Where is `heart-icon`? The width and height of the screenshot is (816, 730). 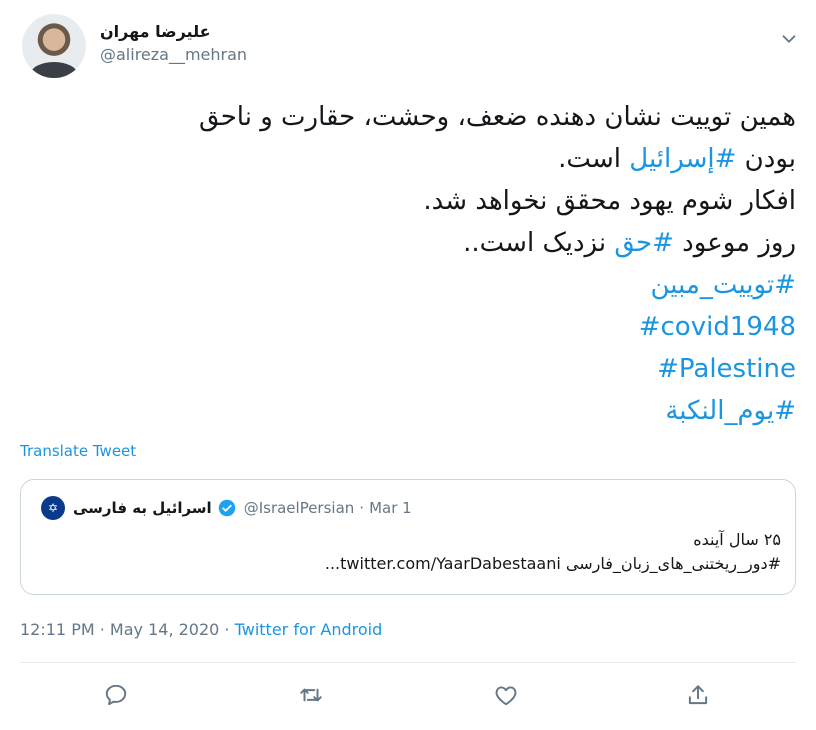
heart-icon is located at coordinates (506, 695).